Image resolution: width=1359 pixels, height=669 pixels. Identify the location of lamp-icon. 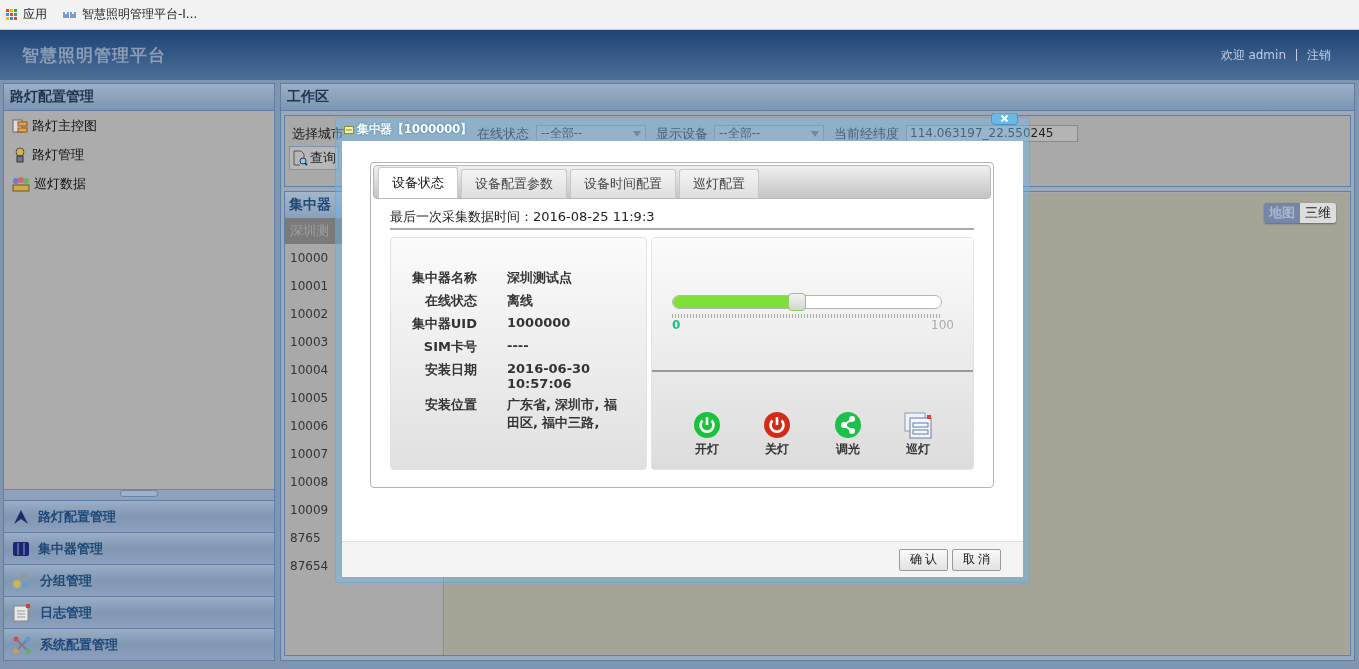
(20, 154).